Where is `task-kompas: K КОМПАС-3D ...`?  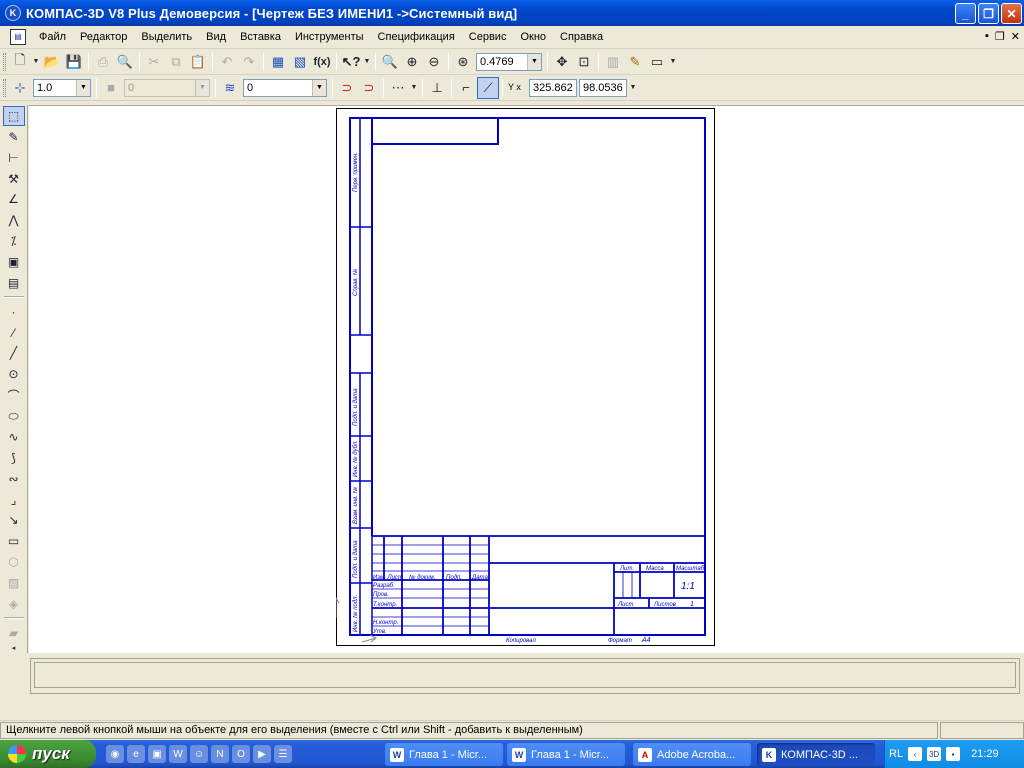
task-kompas: K КОМПАС-3D ... is located at coordinates (816, 754).